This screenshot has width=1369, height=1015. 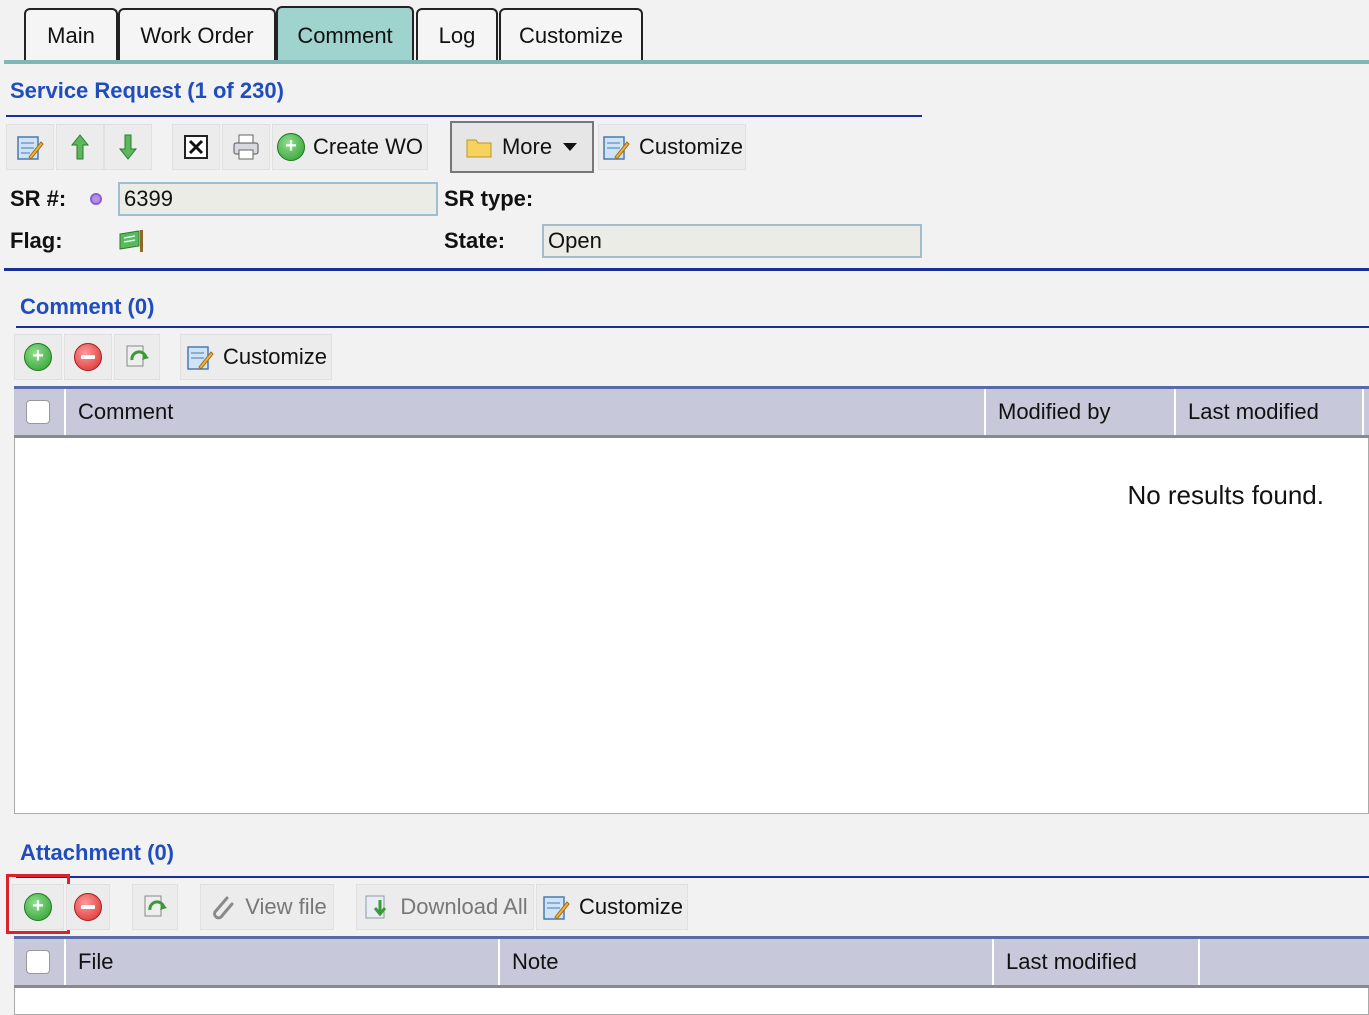 I want to click on create-wo-label: Create WO, so click(x=368, y=146).